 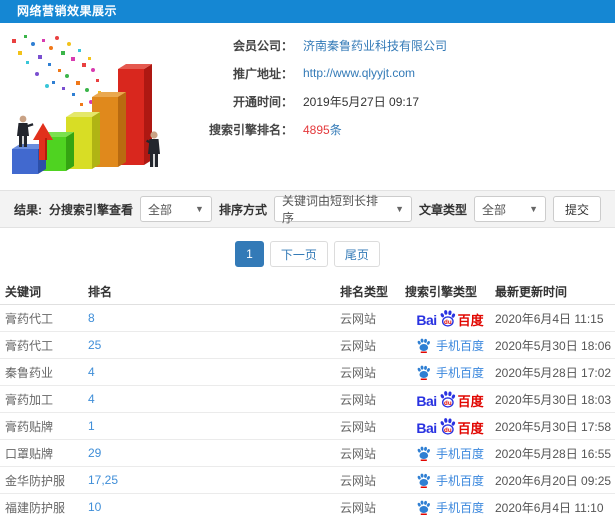 I want to click on engine-rank-unit: 条, so click(x=336, y=130).